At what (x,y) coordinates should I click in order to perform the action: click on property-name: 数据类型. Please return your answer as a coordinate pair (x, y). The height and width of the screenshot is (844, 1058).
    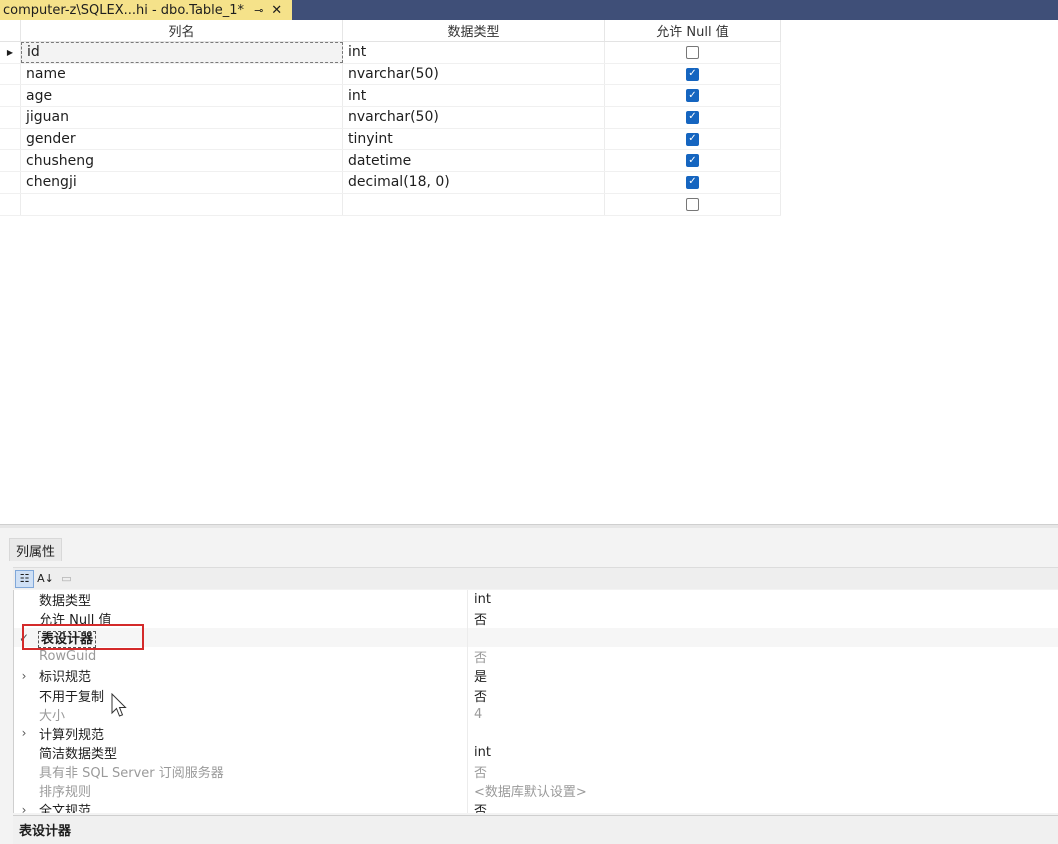
    Looking at the image, I should click on (65, 602).